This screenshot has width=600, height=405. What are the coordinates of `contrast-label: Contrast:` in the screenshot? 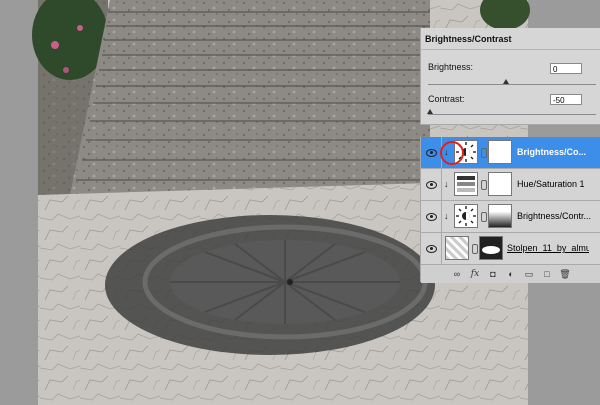 It's located at (446, 99).